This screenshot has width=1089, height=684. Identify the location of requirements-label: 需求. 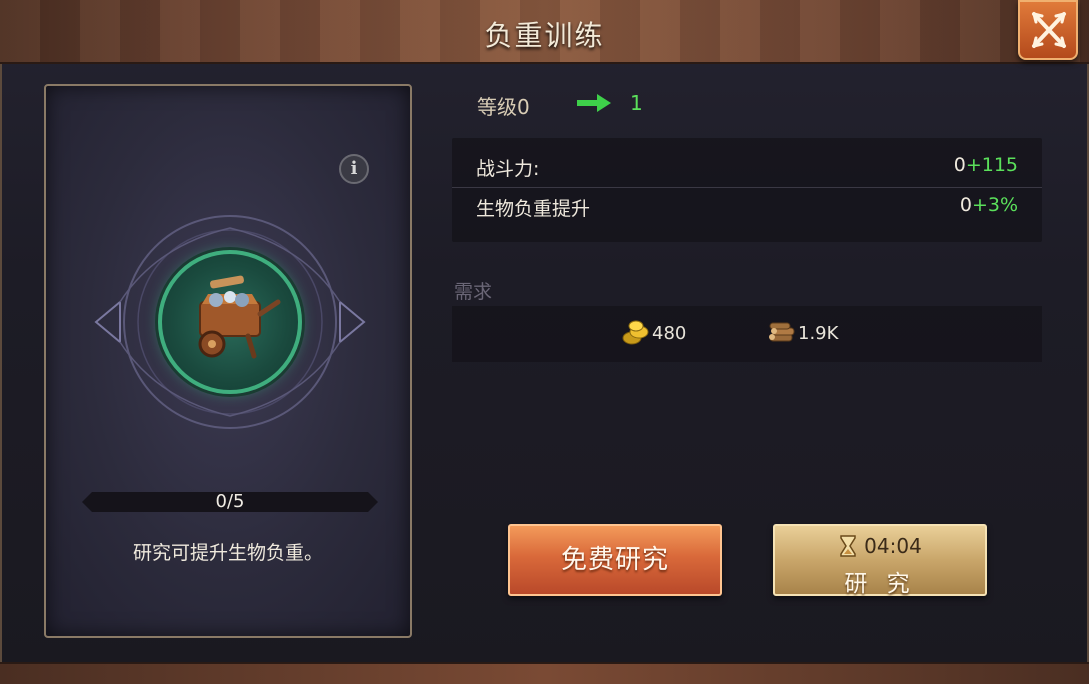
(473, 292).